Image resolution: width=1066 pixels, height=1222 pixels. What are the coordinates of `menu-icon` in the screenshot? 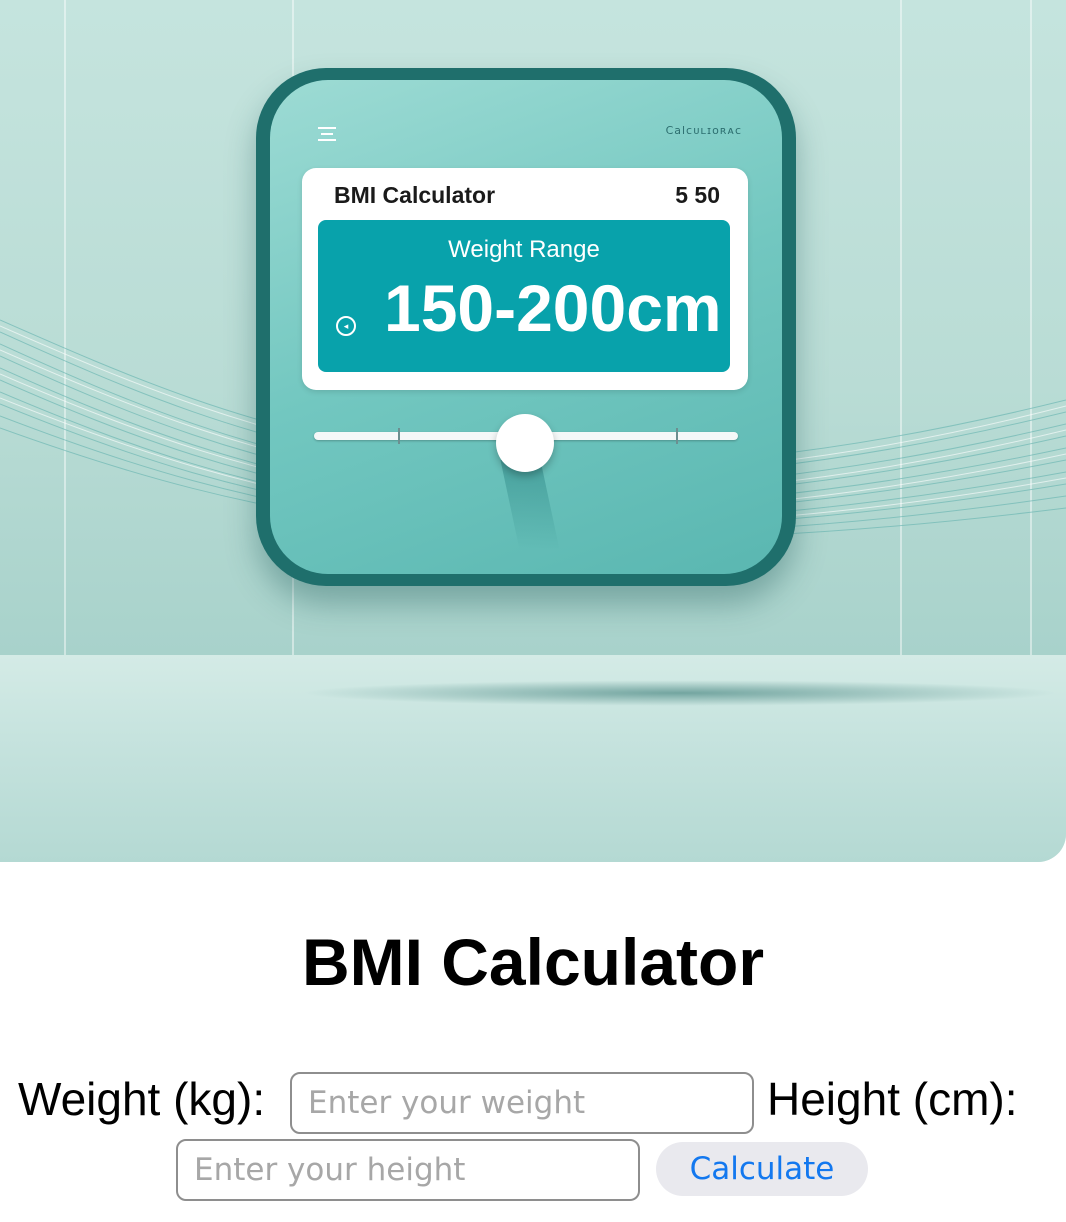 It's located at (327, 135).